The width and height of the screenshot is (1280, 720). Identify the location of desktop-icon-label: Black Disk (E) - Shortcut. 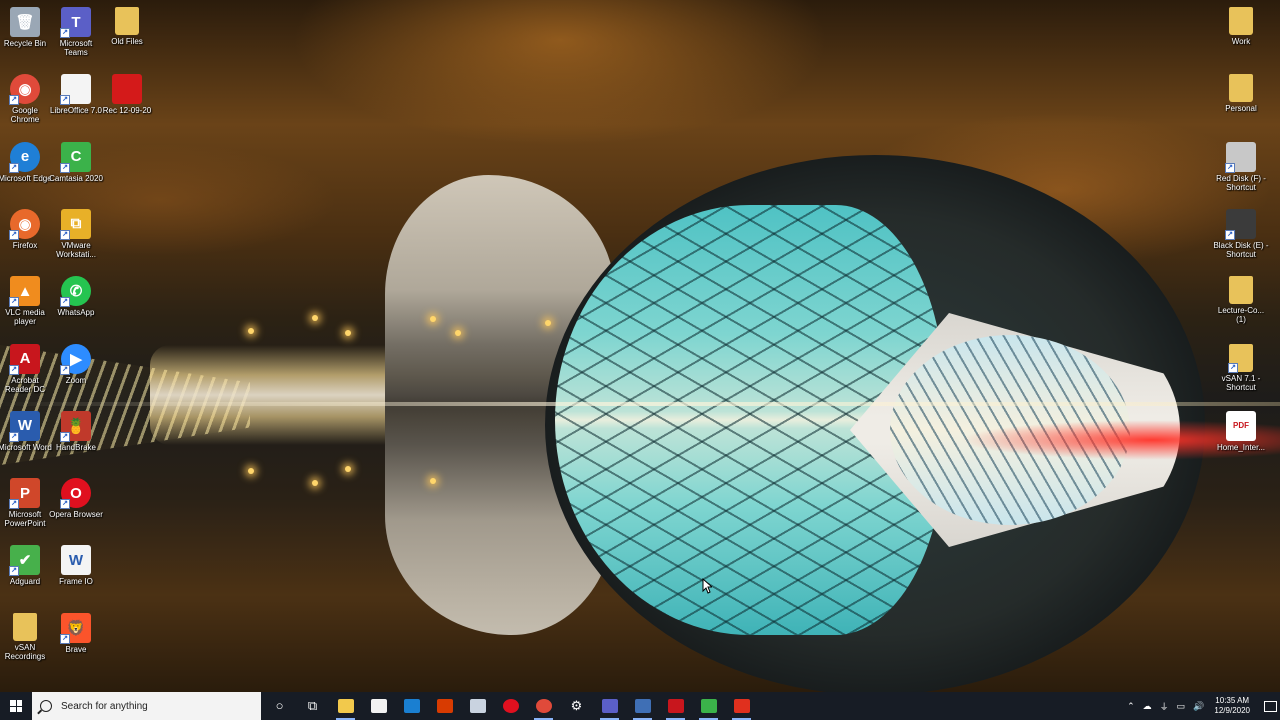
(1241, 249).